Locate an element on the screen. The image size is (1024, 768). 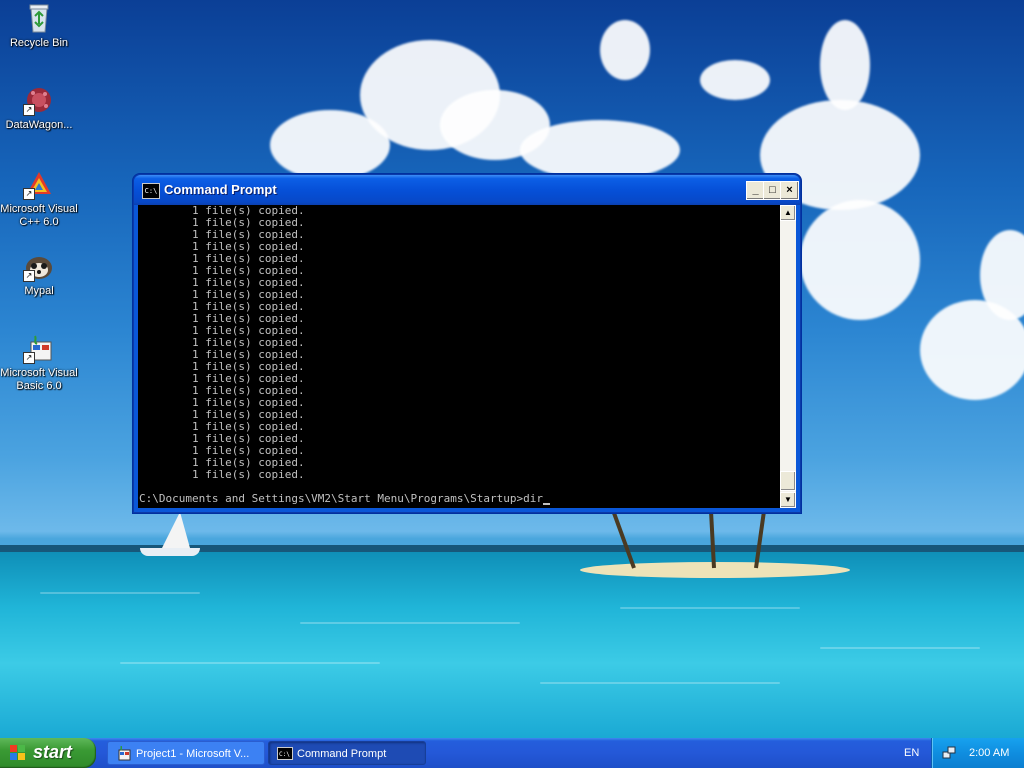
desktop-icon-label: Recycle Bin is located at coordinates (39, 43).